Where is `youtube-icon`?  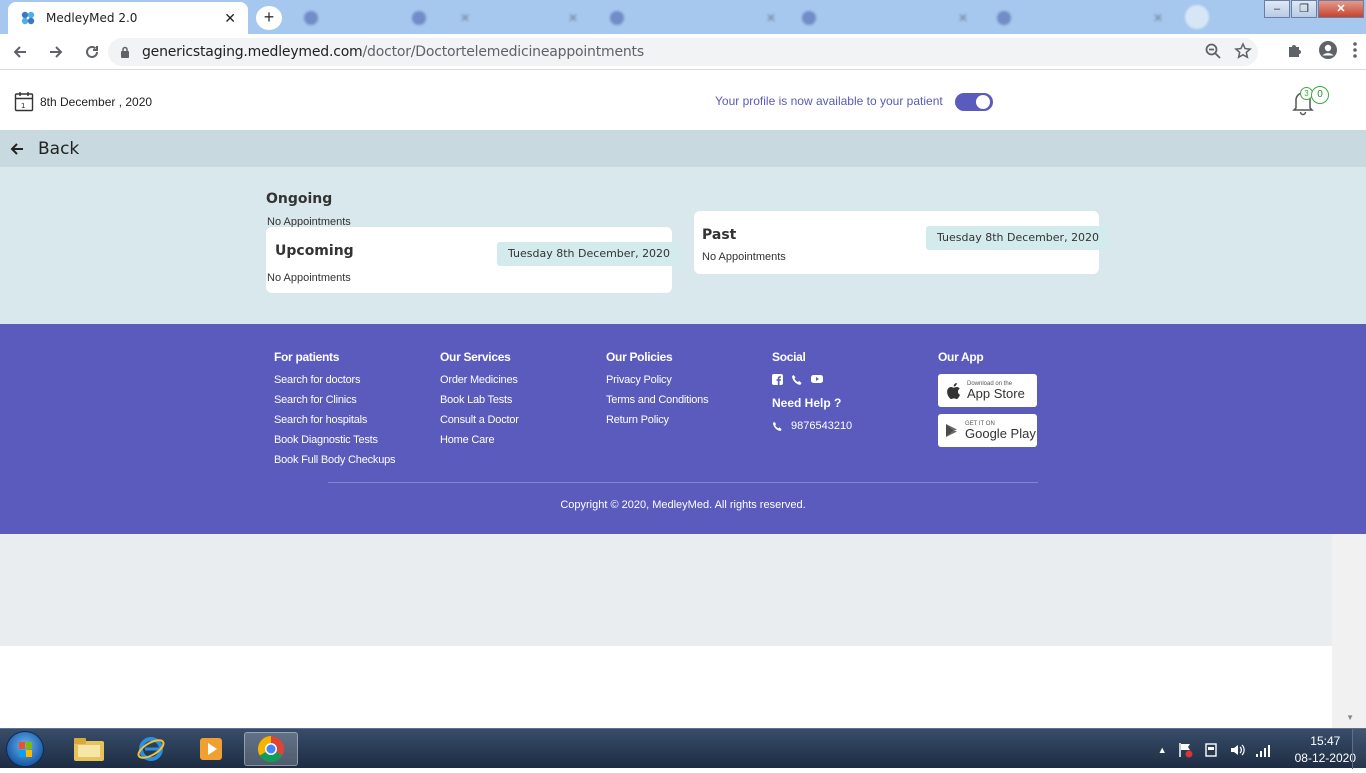
youtube-icon is located at coordinates (817, 379).